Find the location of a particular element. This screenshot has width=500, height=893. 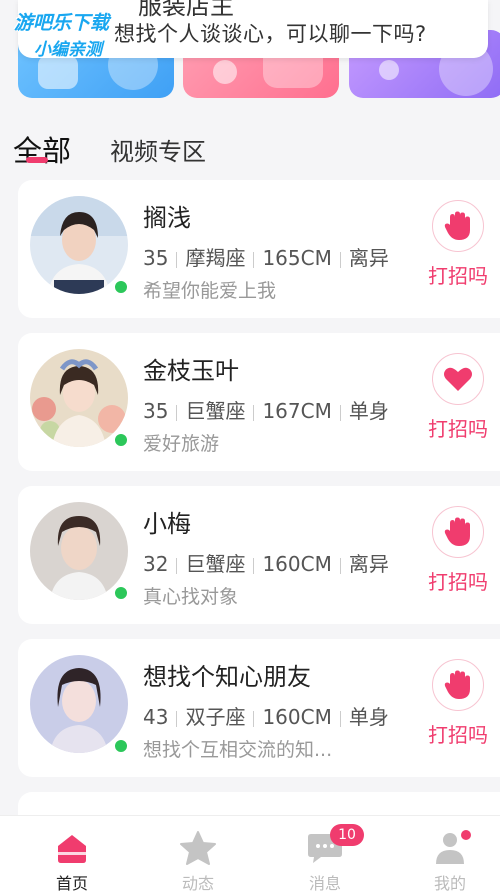

user-card: 想找个知心朋友 43 双子座 160CM 单身 想找个互相交流的知... 打招吗 is located at coordinates (259, 708).